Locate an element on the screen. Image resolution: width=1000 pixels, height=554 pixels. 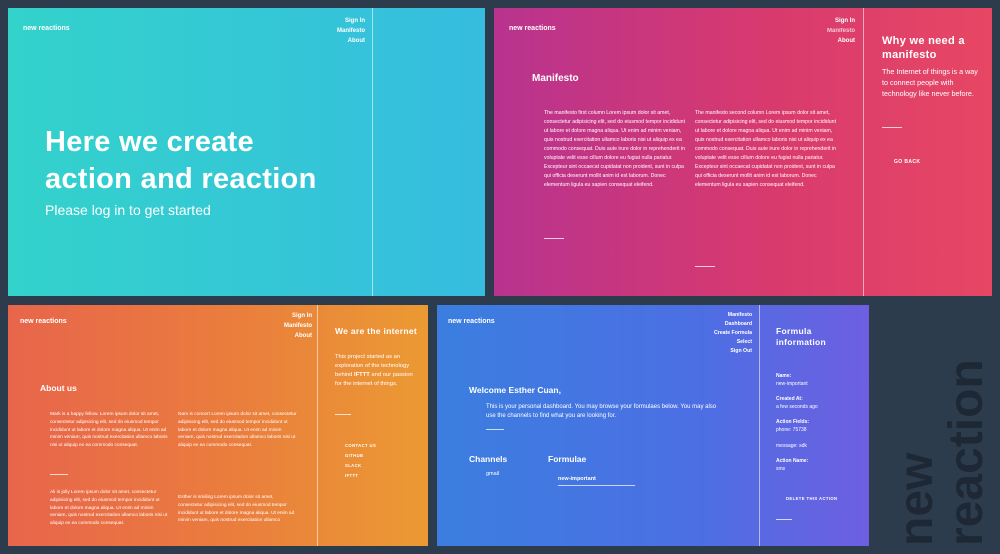
about-links: CONTACT US GITHUB SLACK IFTTT is located at coordinates (360, 461).